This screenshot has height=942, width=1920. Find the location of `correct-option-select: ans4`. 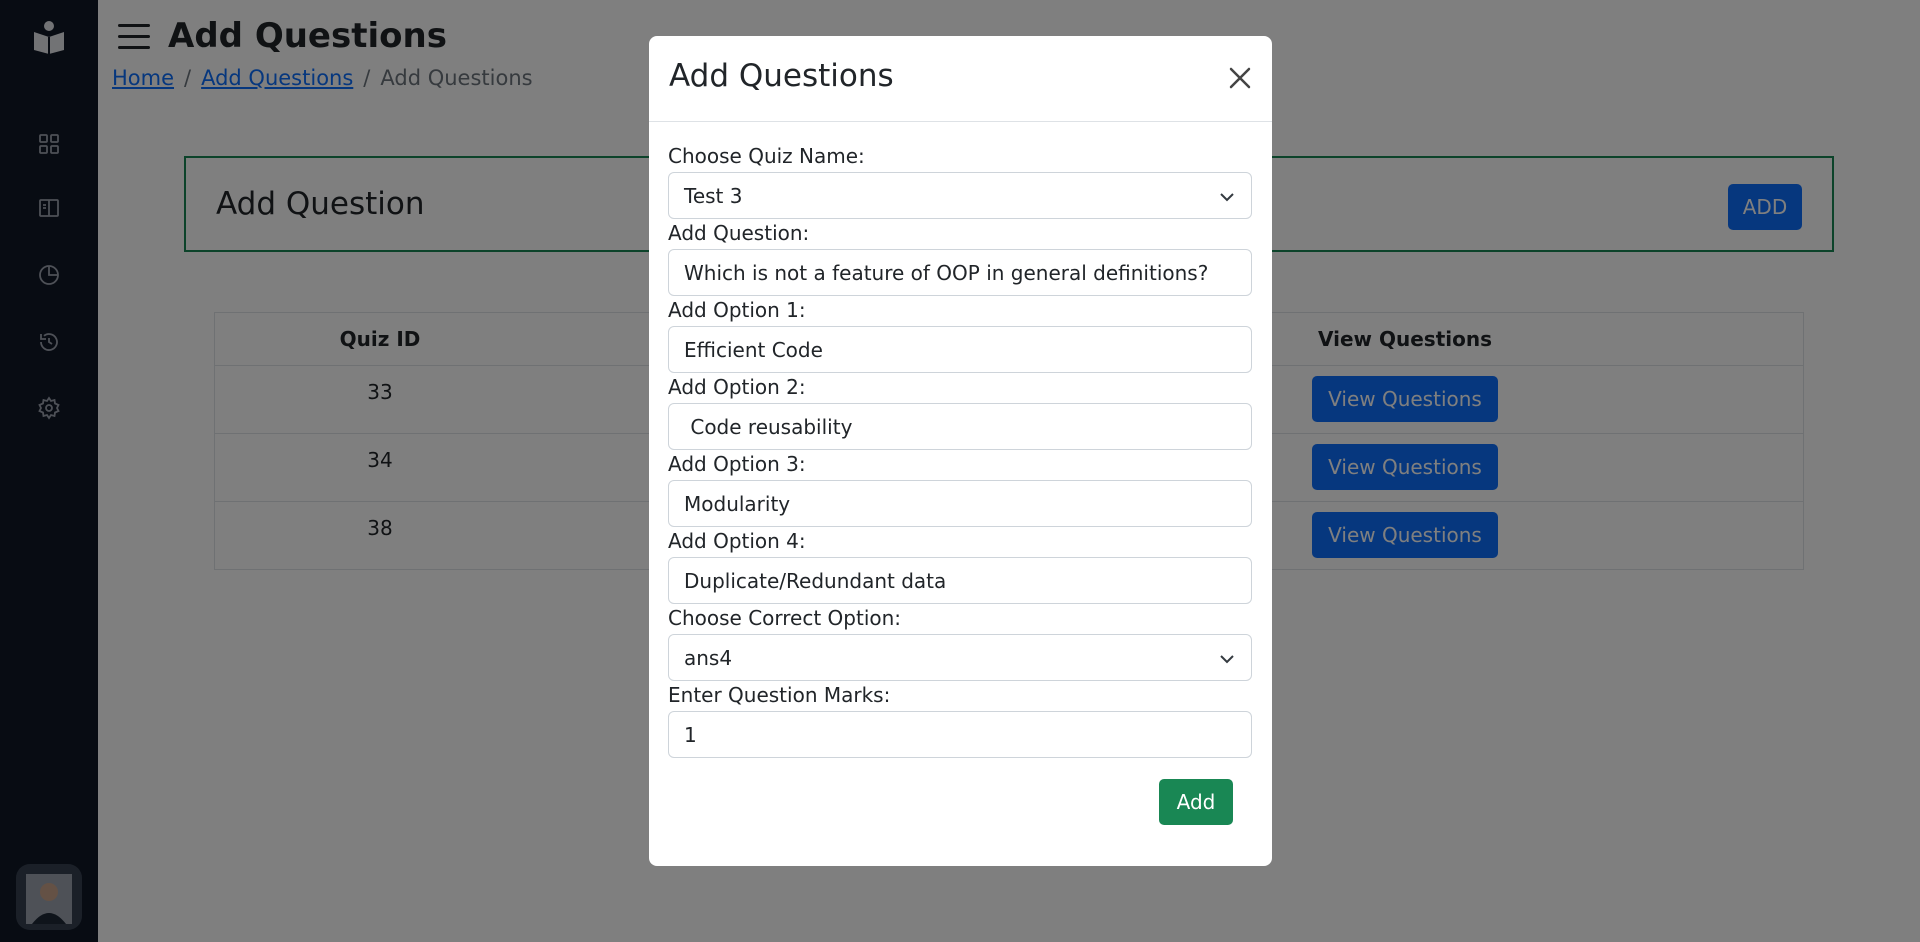

correct-option-select: ans4 is located at coordinates (960, 657).